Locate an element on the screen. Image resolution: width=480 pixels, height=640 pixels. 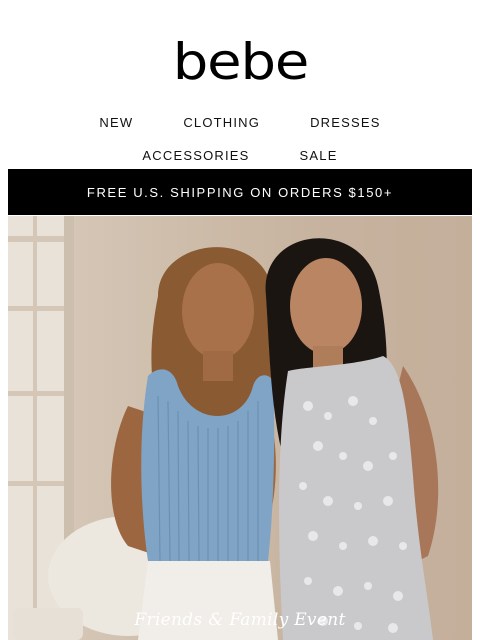
nav-link-new: NEW is located at coordinates (116, 123).